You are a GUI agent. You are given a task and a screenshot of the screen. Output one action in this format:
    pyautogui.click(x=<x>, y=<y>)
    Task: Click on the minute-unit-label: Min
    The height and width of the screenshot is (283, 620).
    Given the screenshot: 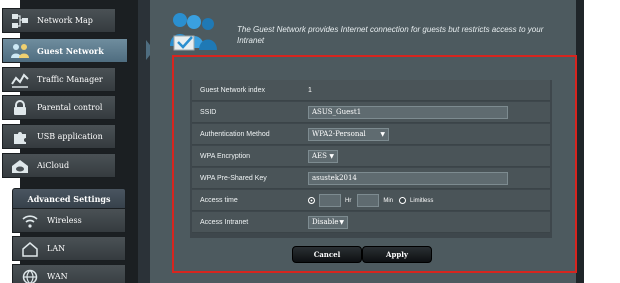 What is the action you would take?
    pyautogui.click(x=388, y=200)
    